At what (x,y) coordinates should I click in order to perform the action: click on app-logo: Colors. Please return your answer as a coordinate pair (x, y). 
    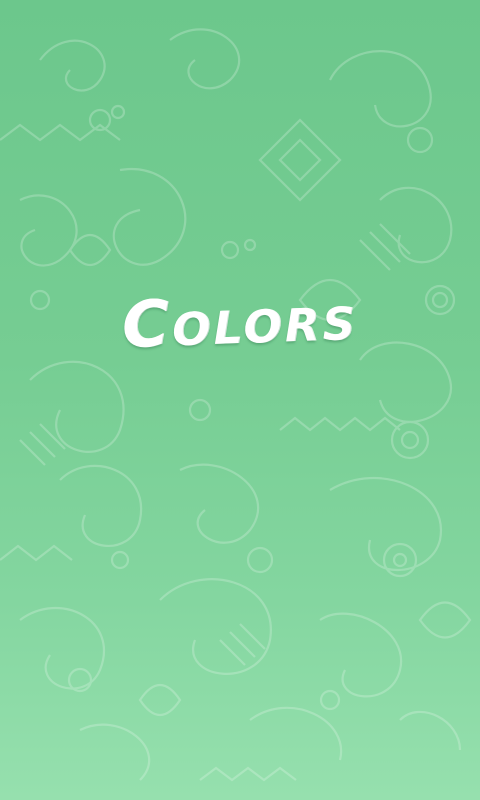
    Looking at the image, I should click on (240, 322).